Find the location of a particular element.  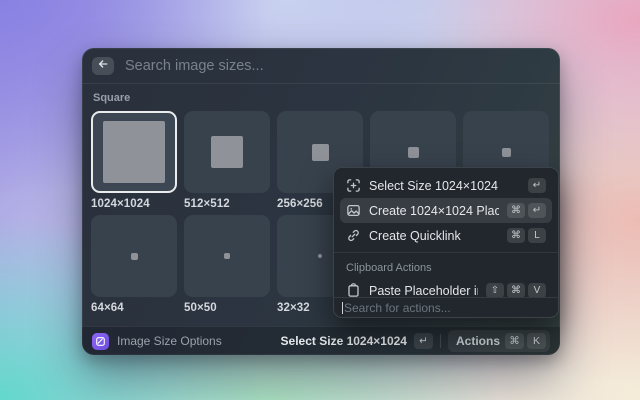

menu-item-shortcuts: ↵ is located at coordinates (537, 185).